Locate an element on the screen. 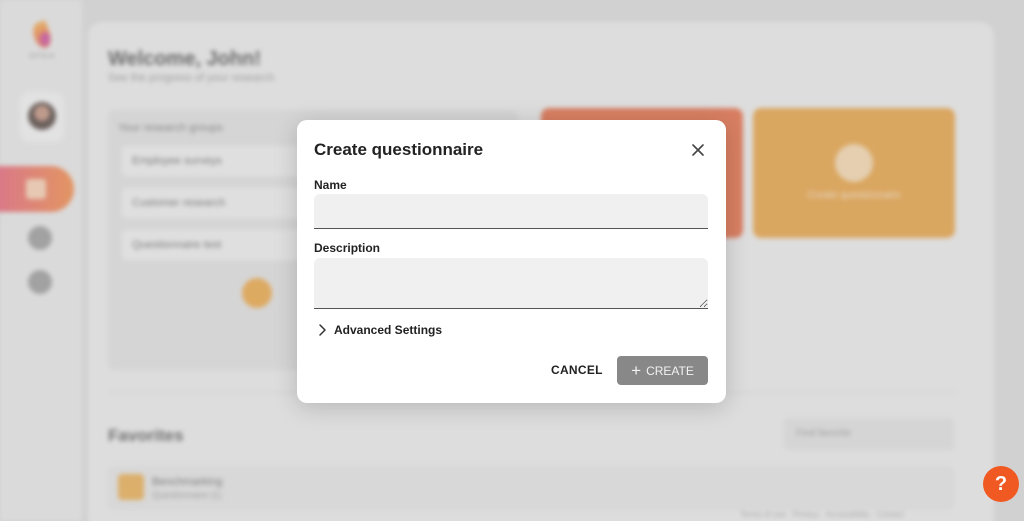  advanced-settings-toggle: Advanced Settings is located at coordinates (378, 330).